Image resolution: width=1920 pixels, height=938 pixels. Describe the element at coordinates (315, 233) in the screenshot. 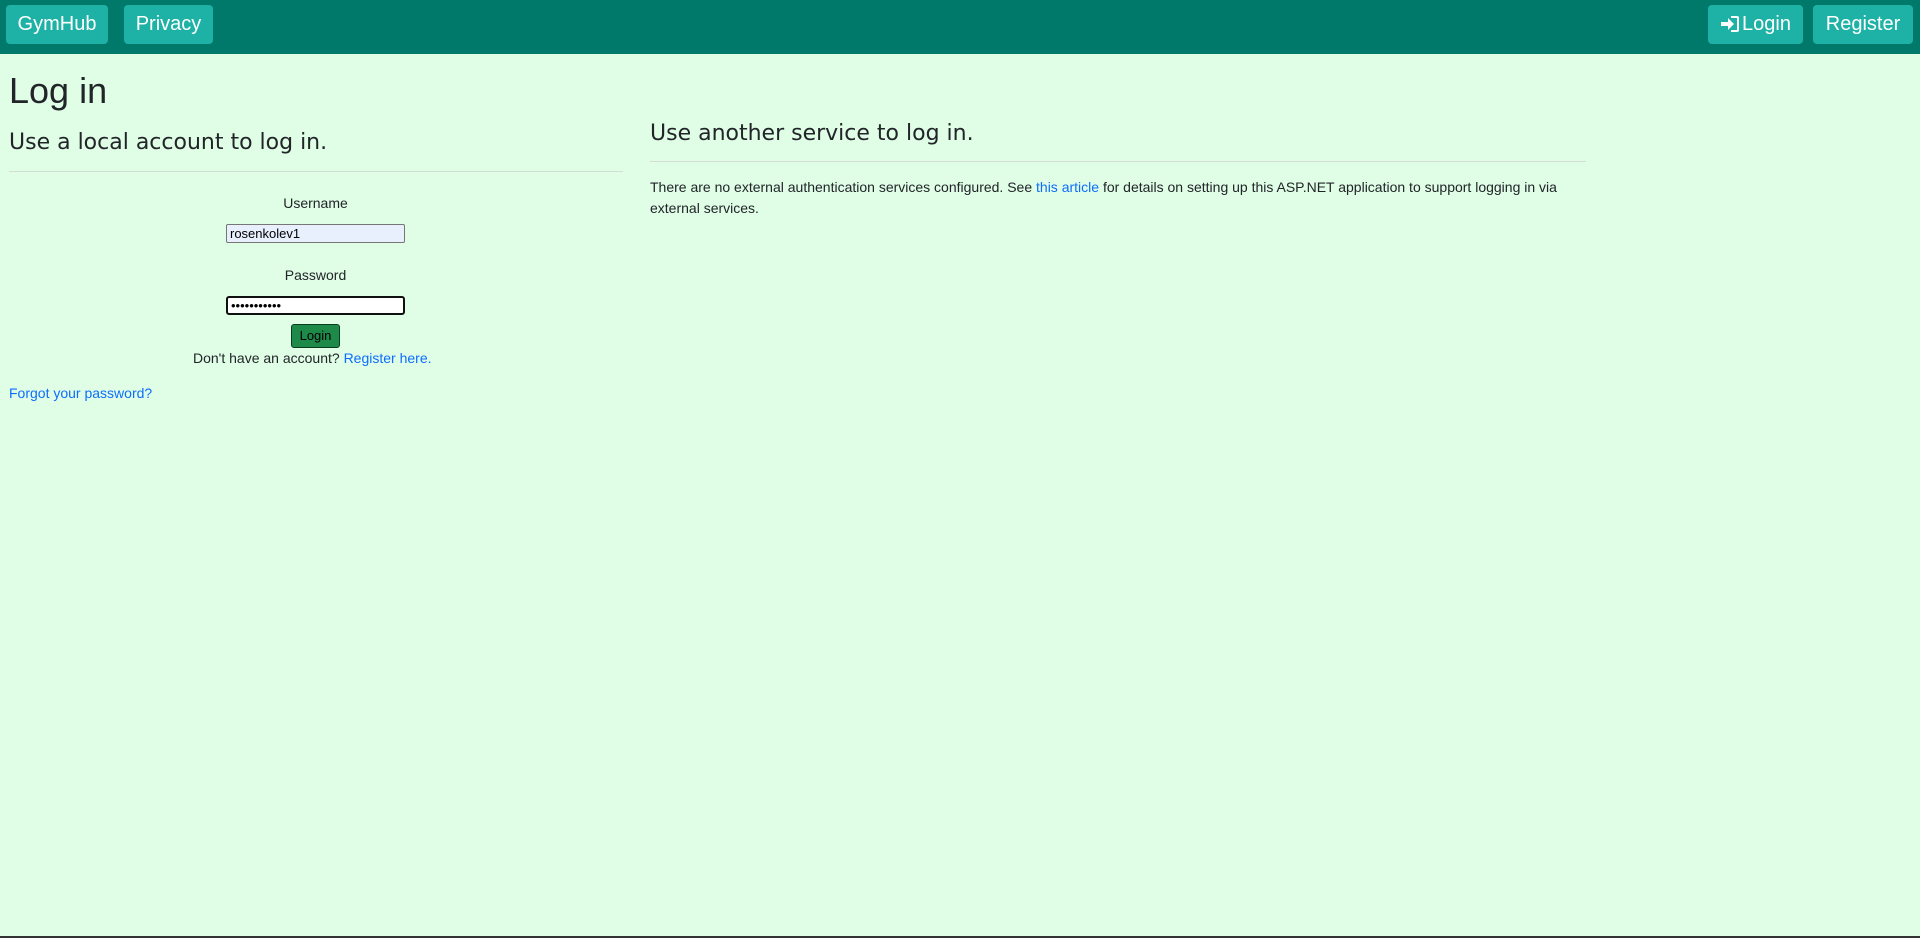

I see `username-input` at that location.